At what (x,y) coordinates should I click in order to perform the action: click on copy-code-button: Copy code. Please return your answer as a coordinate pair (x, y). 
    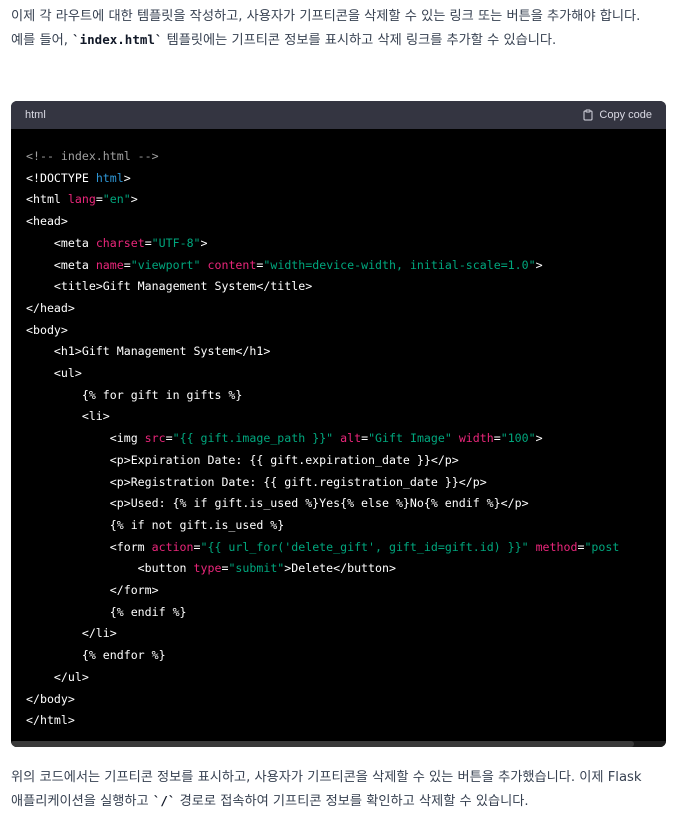
    Looking at the image, I should click on (617, 115).